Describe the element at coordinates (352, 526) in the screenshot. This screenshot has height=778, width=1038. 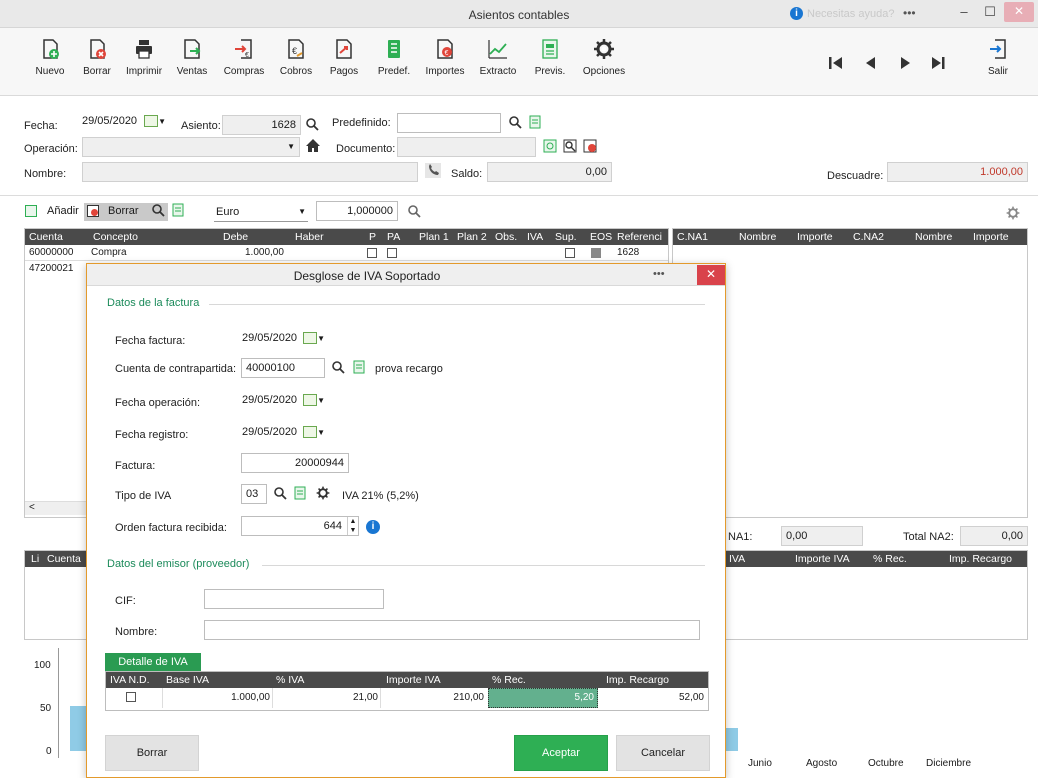
I see `stepper-arrows: ▲ ▼` at that location.